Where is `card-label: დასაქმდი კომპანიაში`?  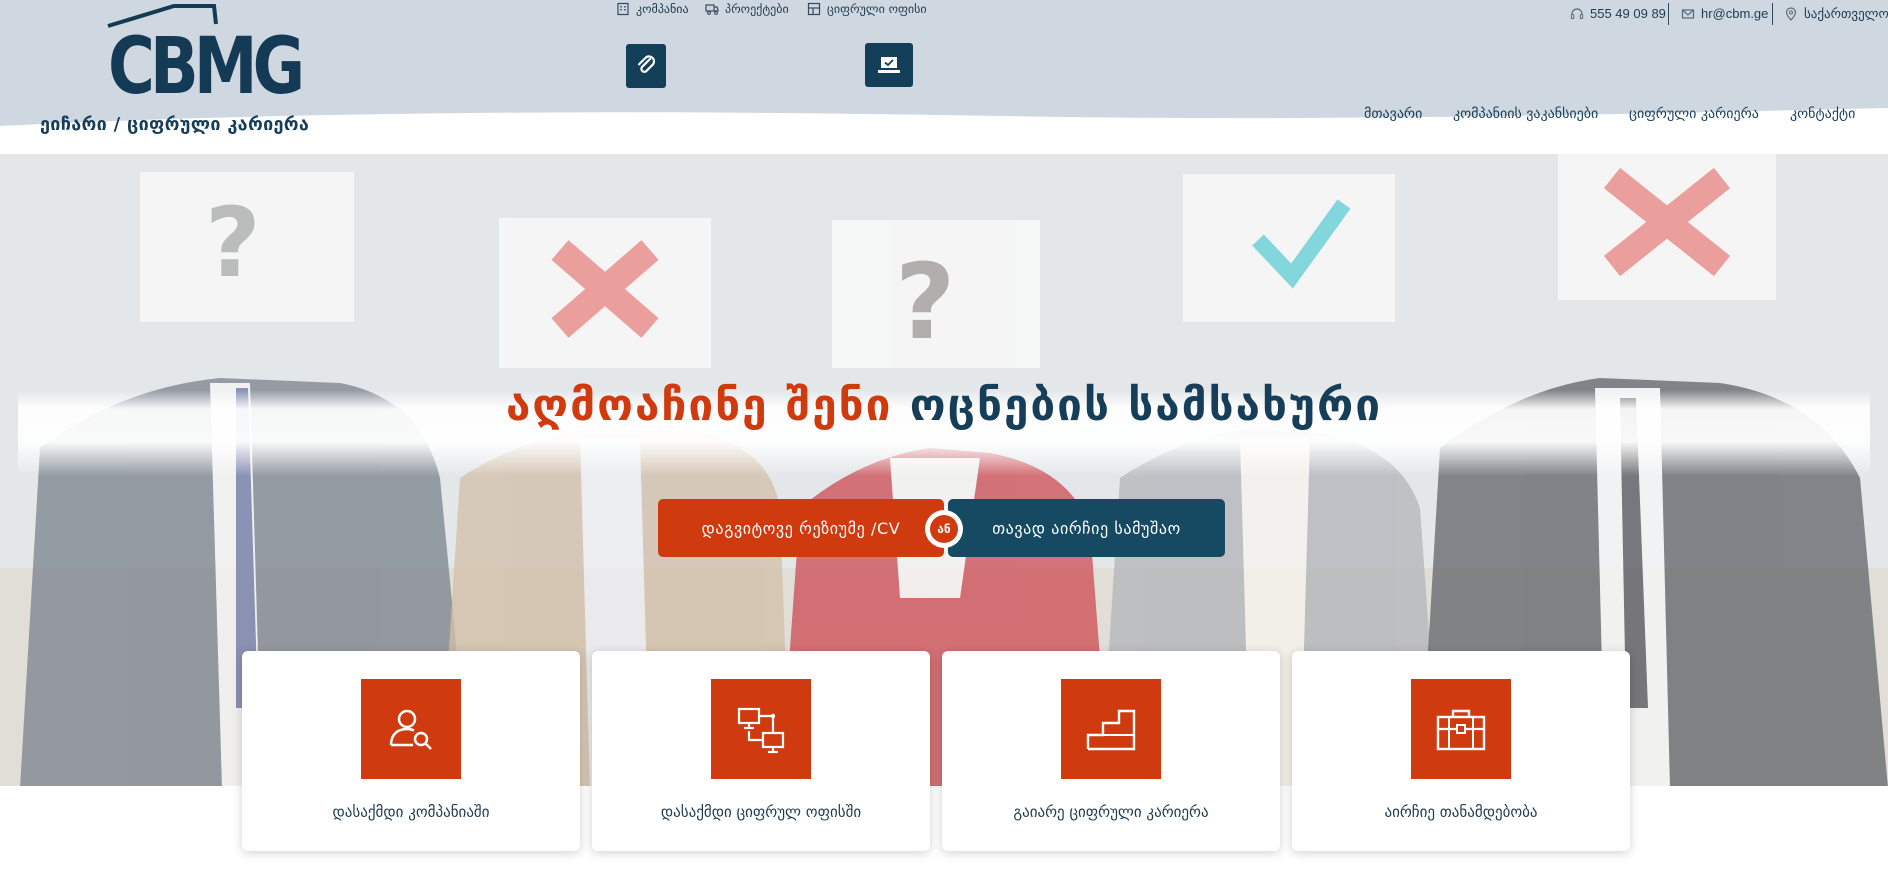 card-label: დასაქმდი კომპანიაში is located at coordinates (411, 812).